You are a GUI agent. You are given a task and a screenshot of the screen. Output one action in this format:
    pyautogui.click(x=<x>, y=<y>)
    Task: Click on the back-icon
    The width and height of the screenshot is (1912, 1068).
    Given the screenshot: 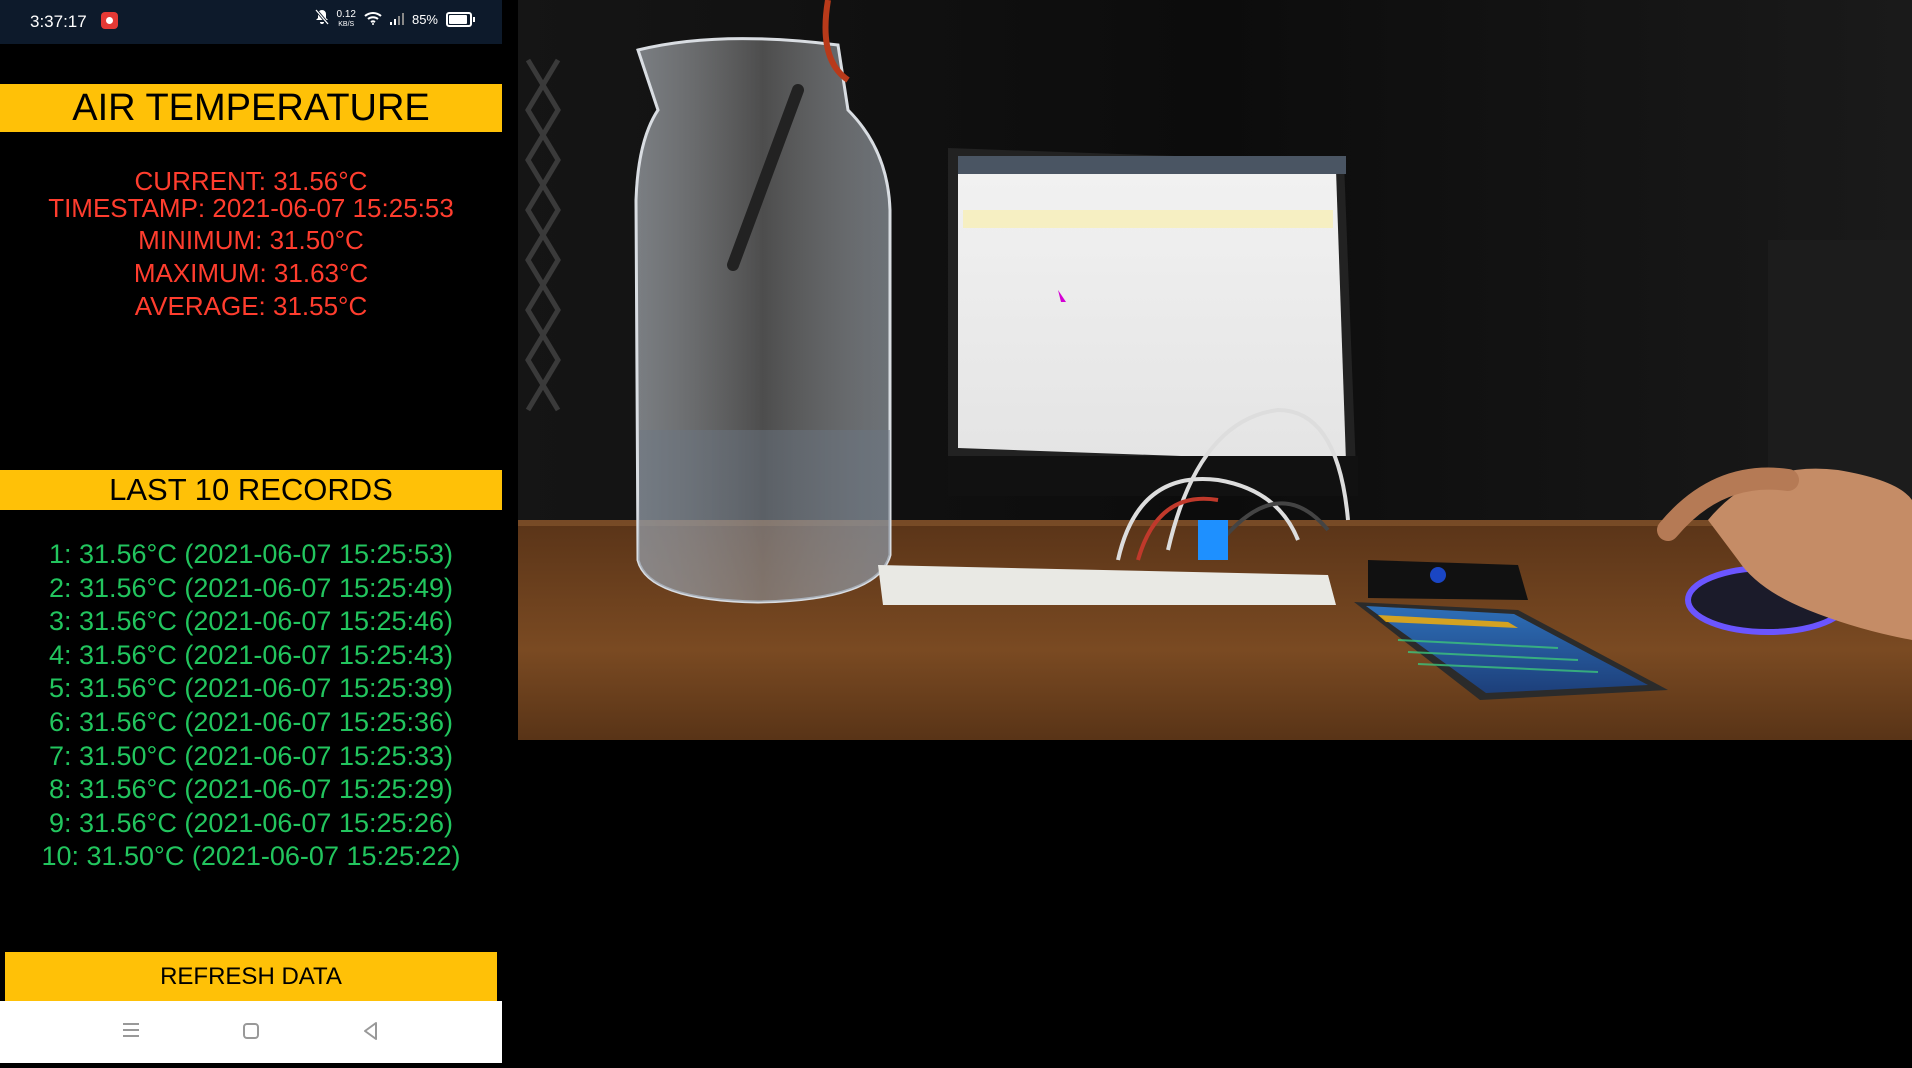 What is the action you would take?
    pyautogui.click(x=371, y=1032)
    